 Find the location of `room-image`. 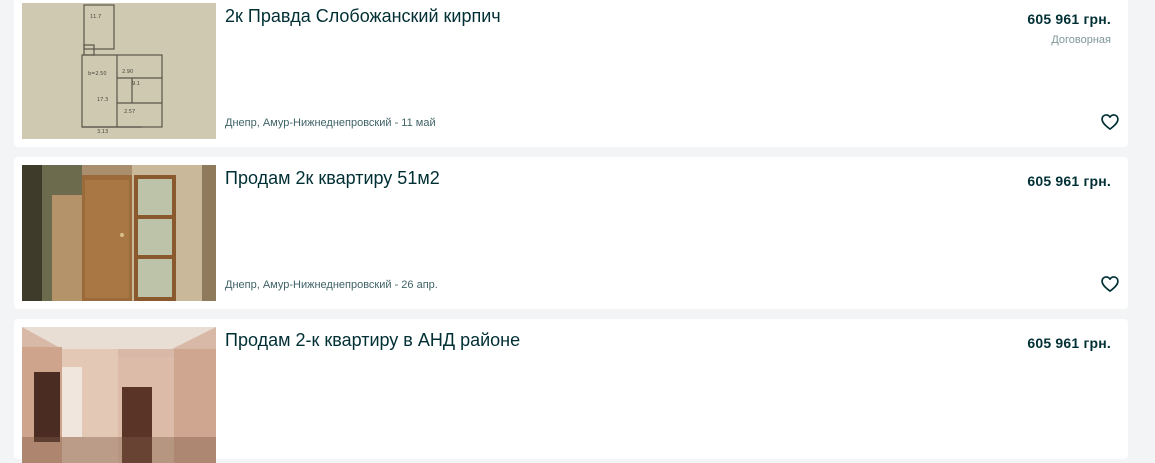

room-image is located at coordinates (119, 395).